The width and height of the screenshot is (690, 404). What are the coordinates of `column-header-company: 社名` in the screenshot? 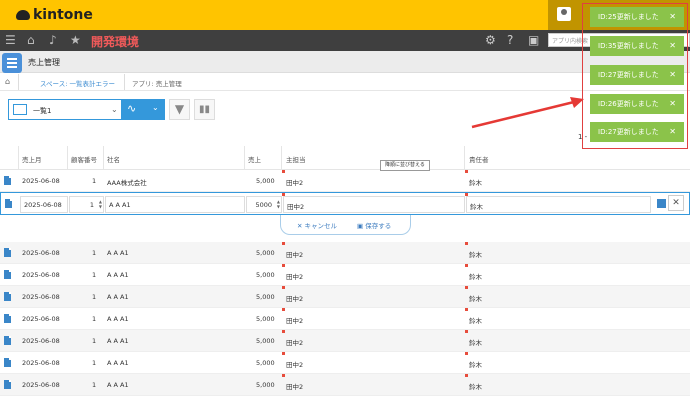 It's located at (113, 159).